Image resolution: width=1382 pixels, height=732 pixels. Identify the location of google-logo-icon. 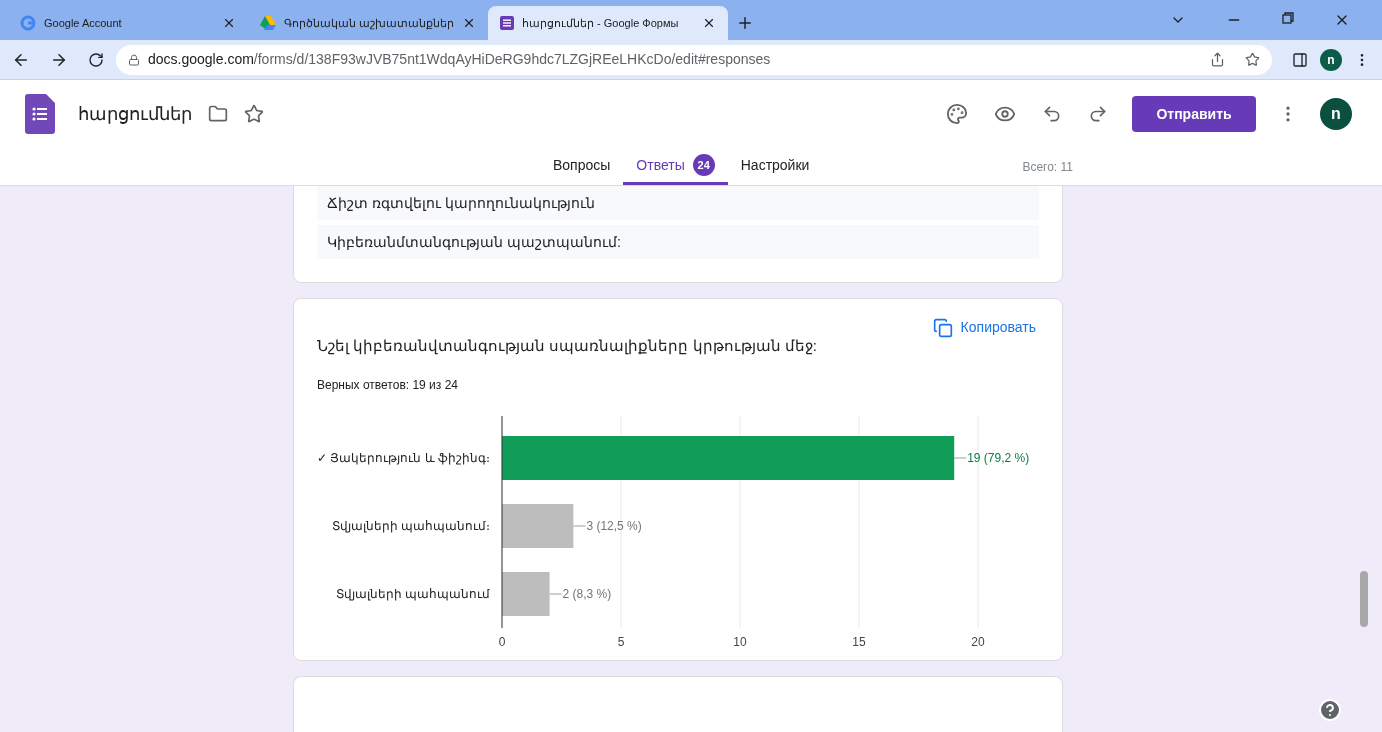
(28, 23).